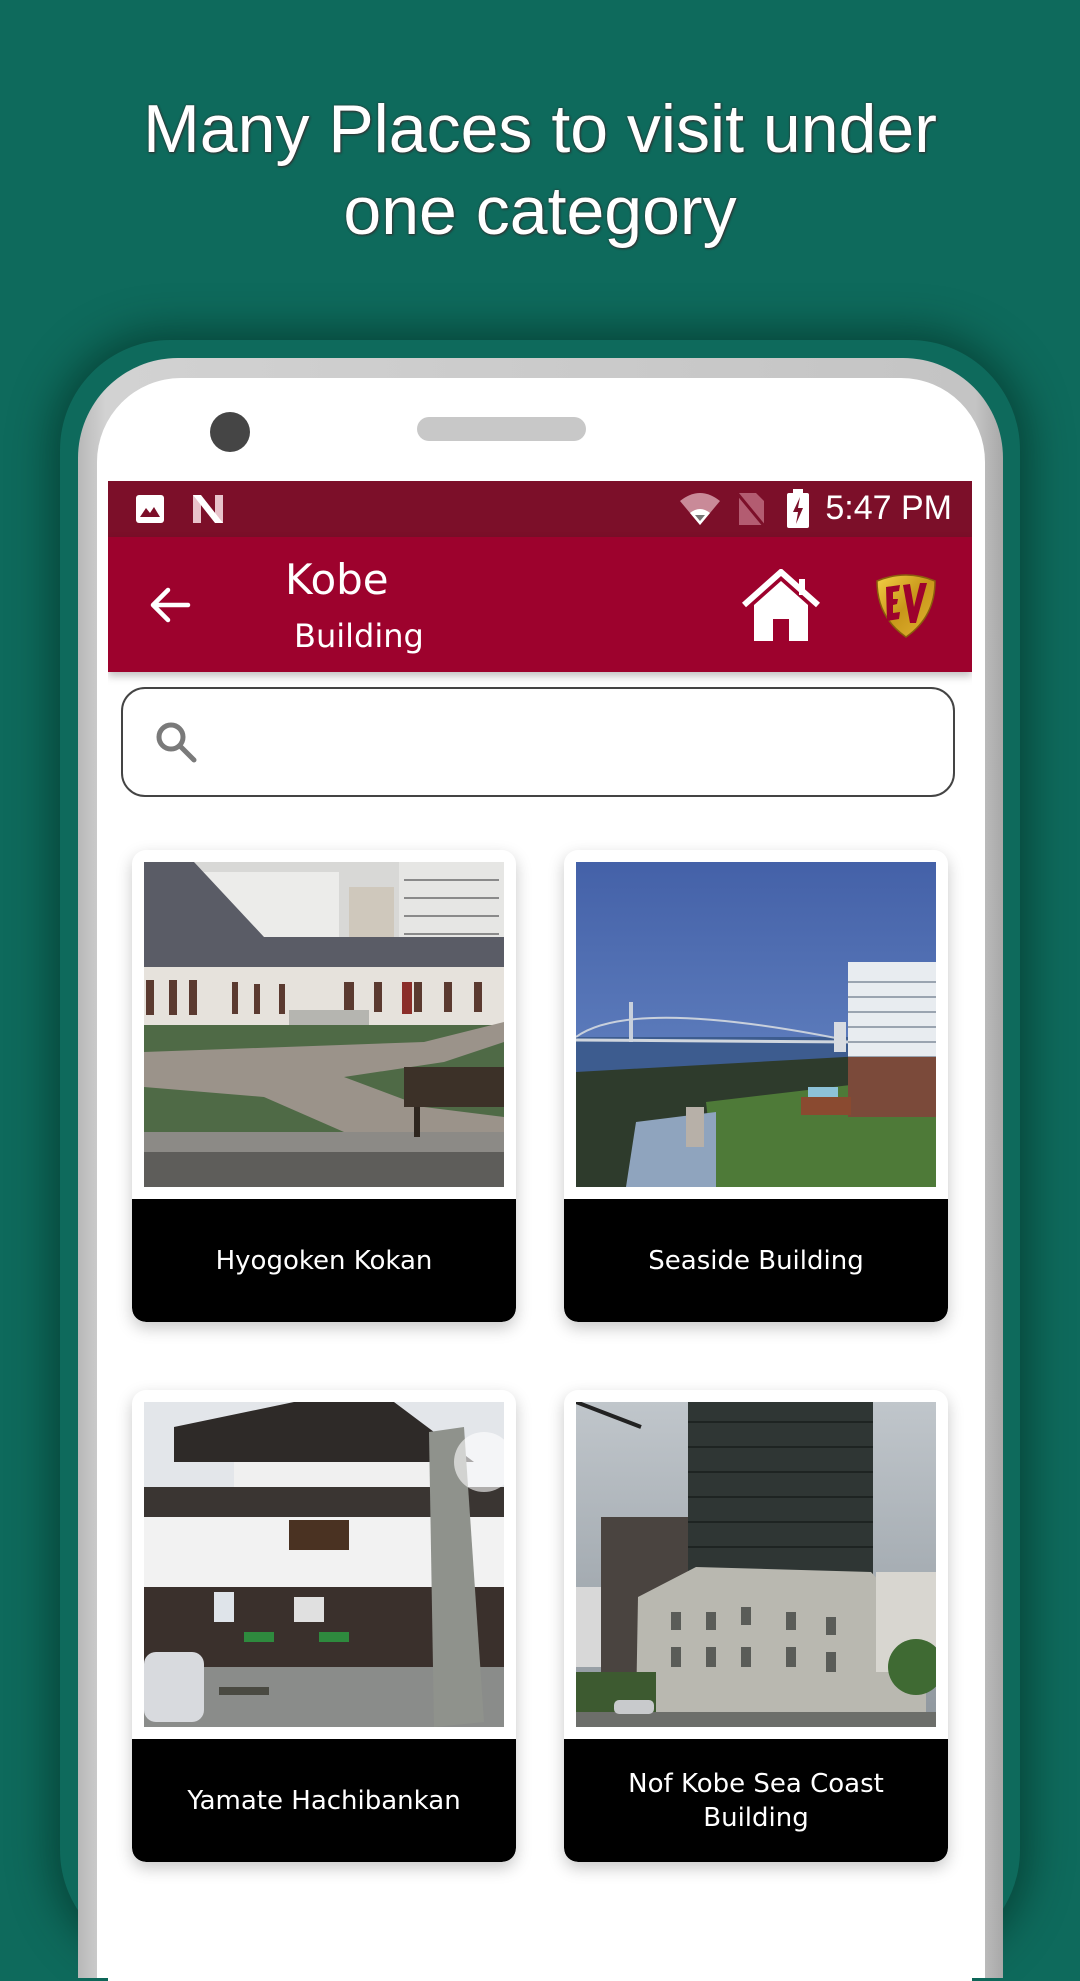  I want to click on search-bar, so click(538, 742).